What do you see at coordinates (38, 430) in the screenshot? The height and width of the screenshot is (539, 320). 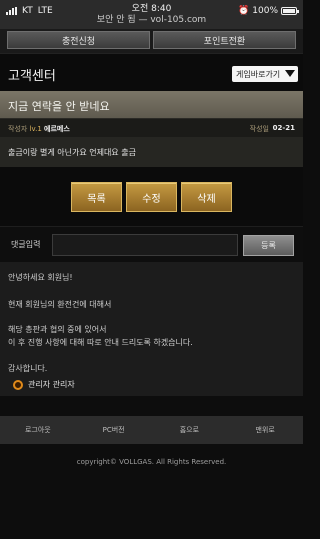 I see `logout-link: 로그아웃` at bounding box center [38, 430].